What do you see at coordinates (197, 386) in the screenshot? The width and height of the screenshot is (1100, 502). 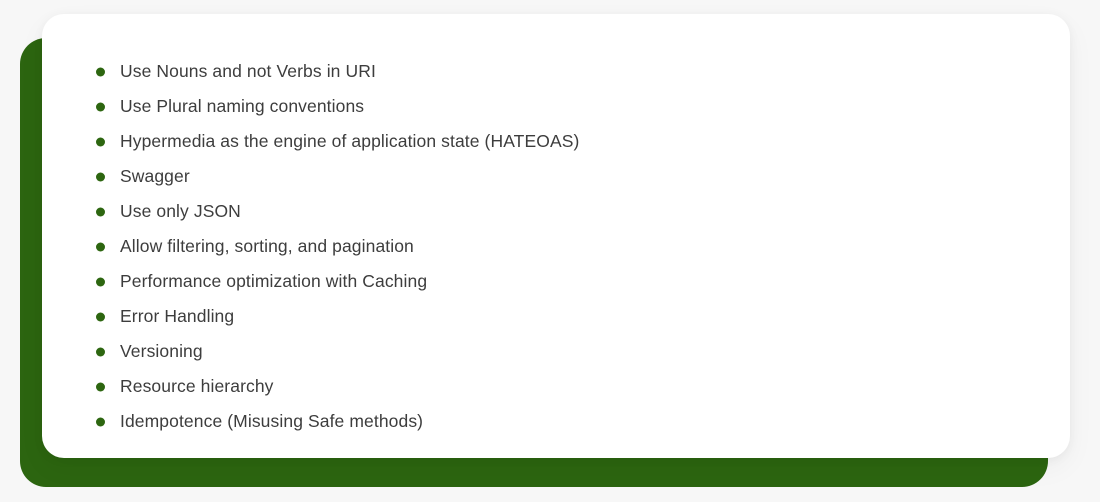 I see `list-item-label: Resource hierarchy` at bounding box center [197, 386].